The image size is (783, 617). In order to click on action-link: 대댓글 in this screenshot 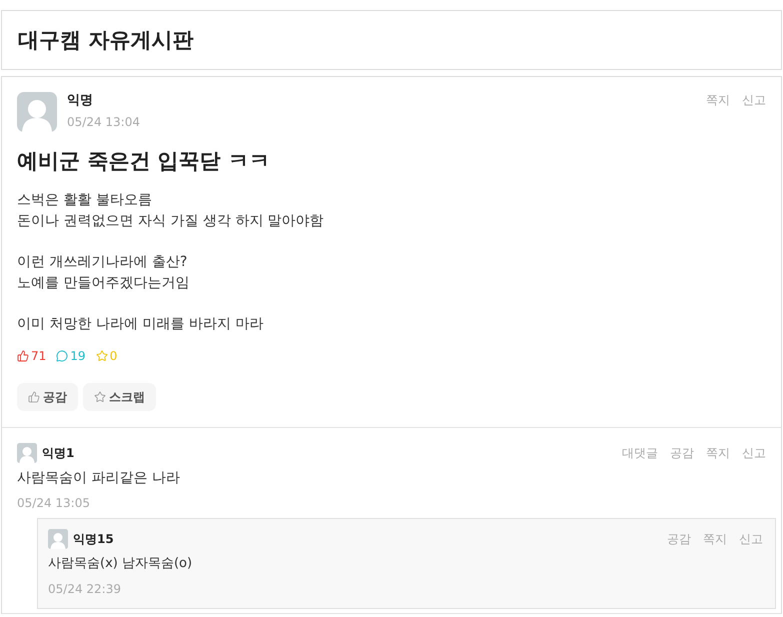, I will do `click(640, 453)`.